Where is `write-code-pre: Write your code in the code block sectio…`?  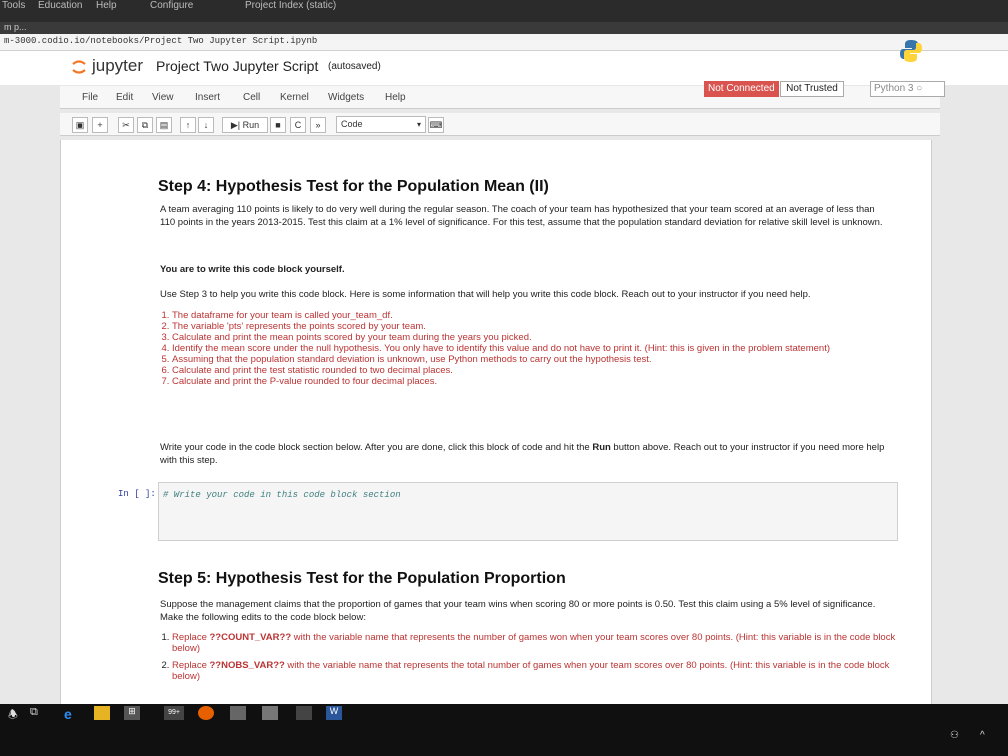
write-code-pre: Write your code in the code block sectio… is located at coordinates (376, 447).